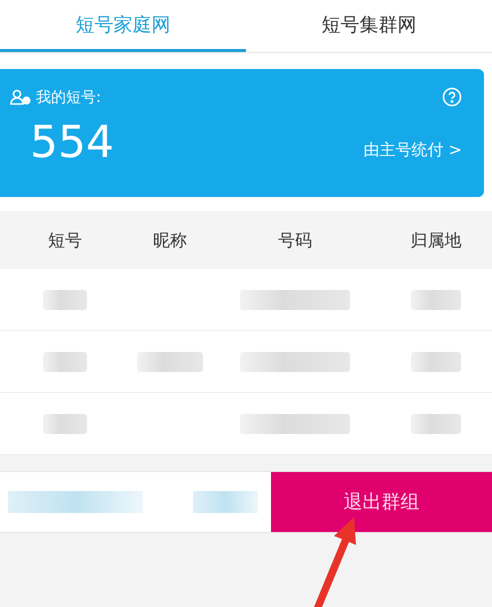 The image size is (492, 607). Describe the element at coordinates (452, 97) in the screenshot. I see `help-icon` at that location.